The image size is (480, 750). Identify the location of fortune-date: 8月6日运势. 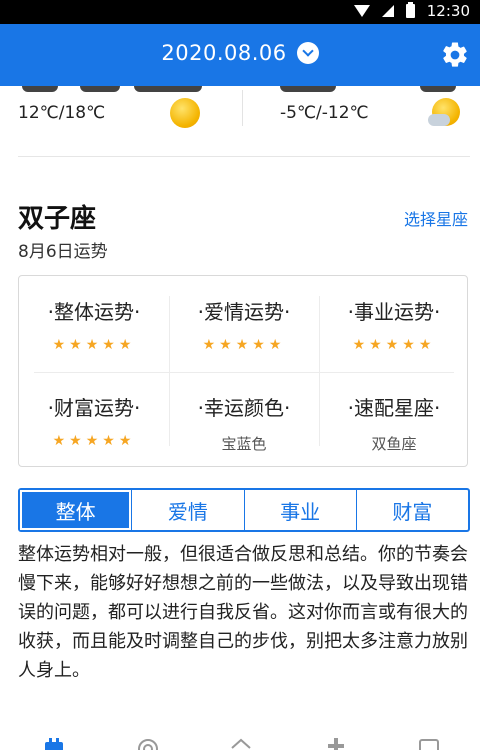
(63, 252).